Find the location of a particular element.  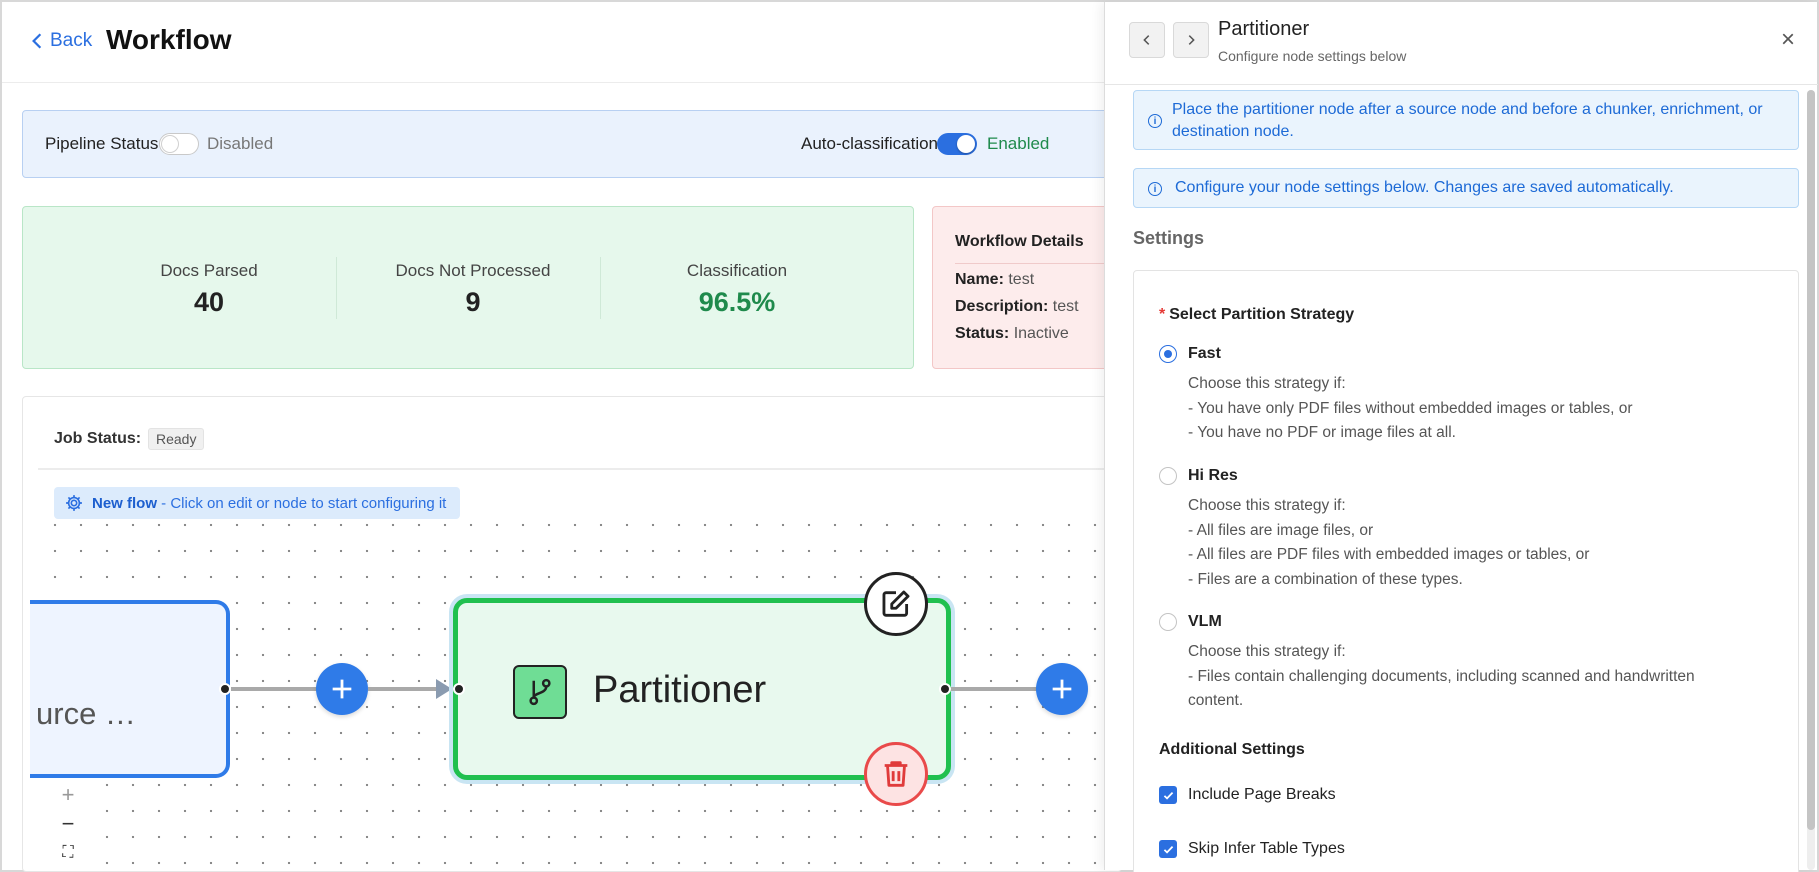

trash-icon is located at coordinates (896, 774).